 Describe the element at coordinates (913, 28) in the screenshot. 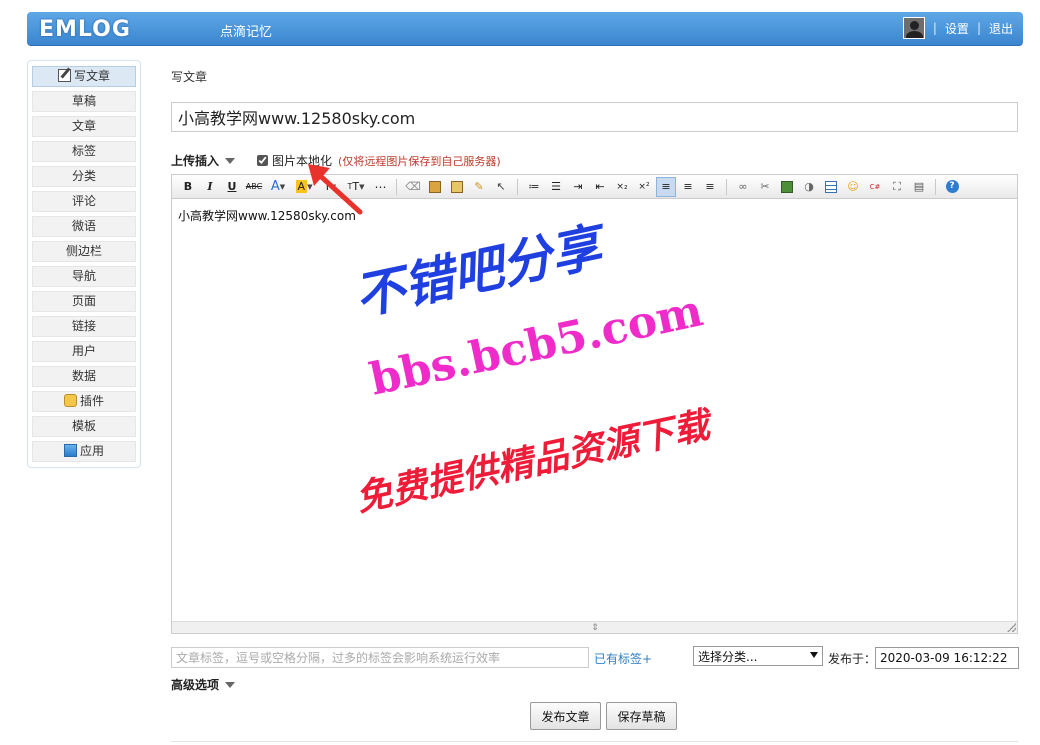

I see `avatar` at that location.